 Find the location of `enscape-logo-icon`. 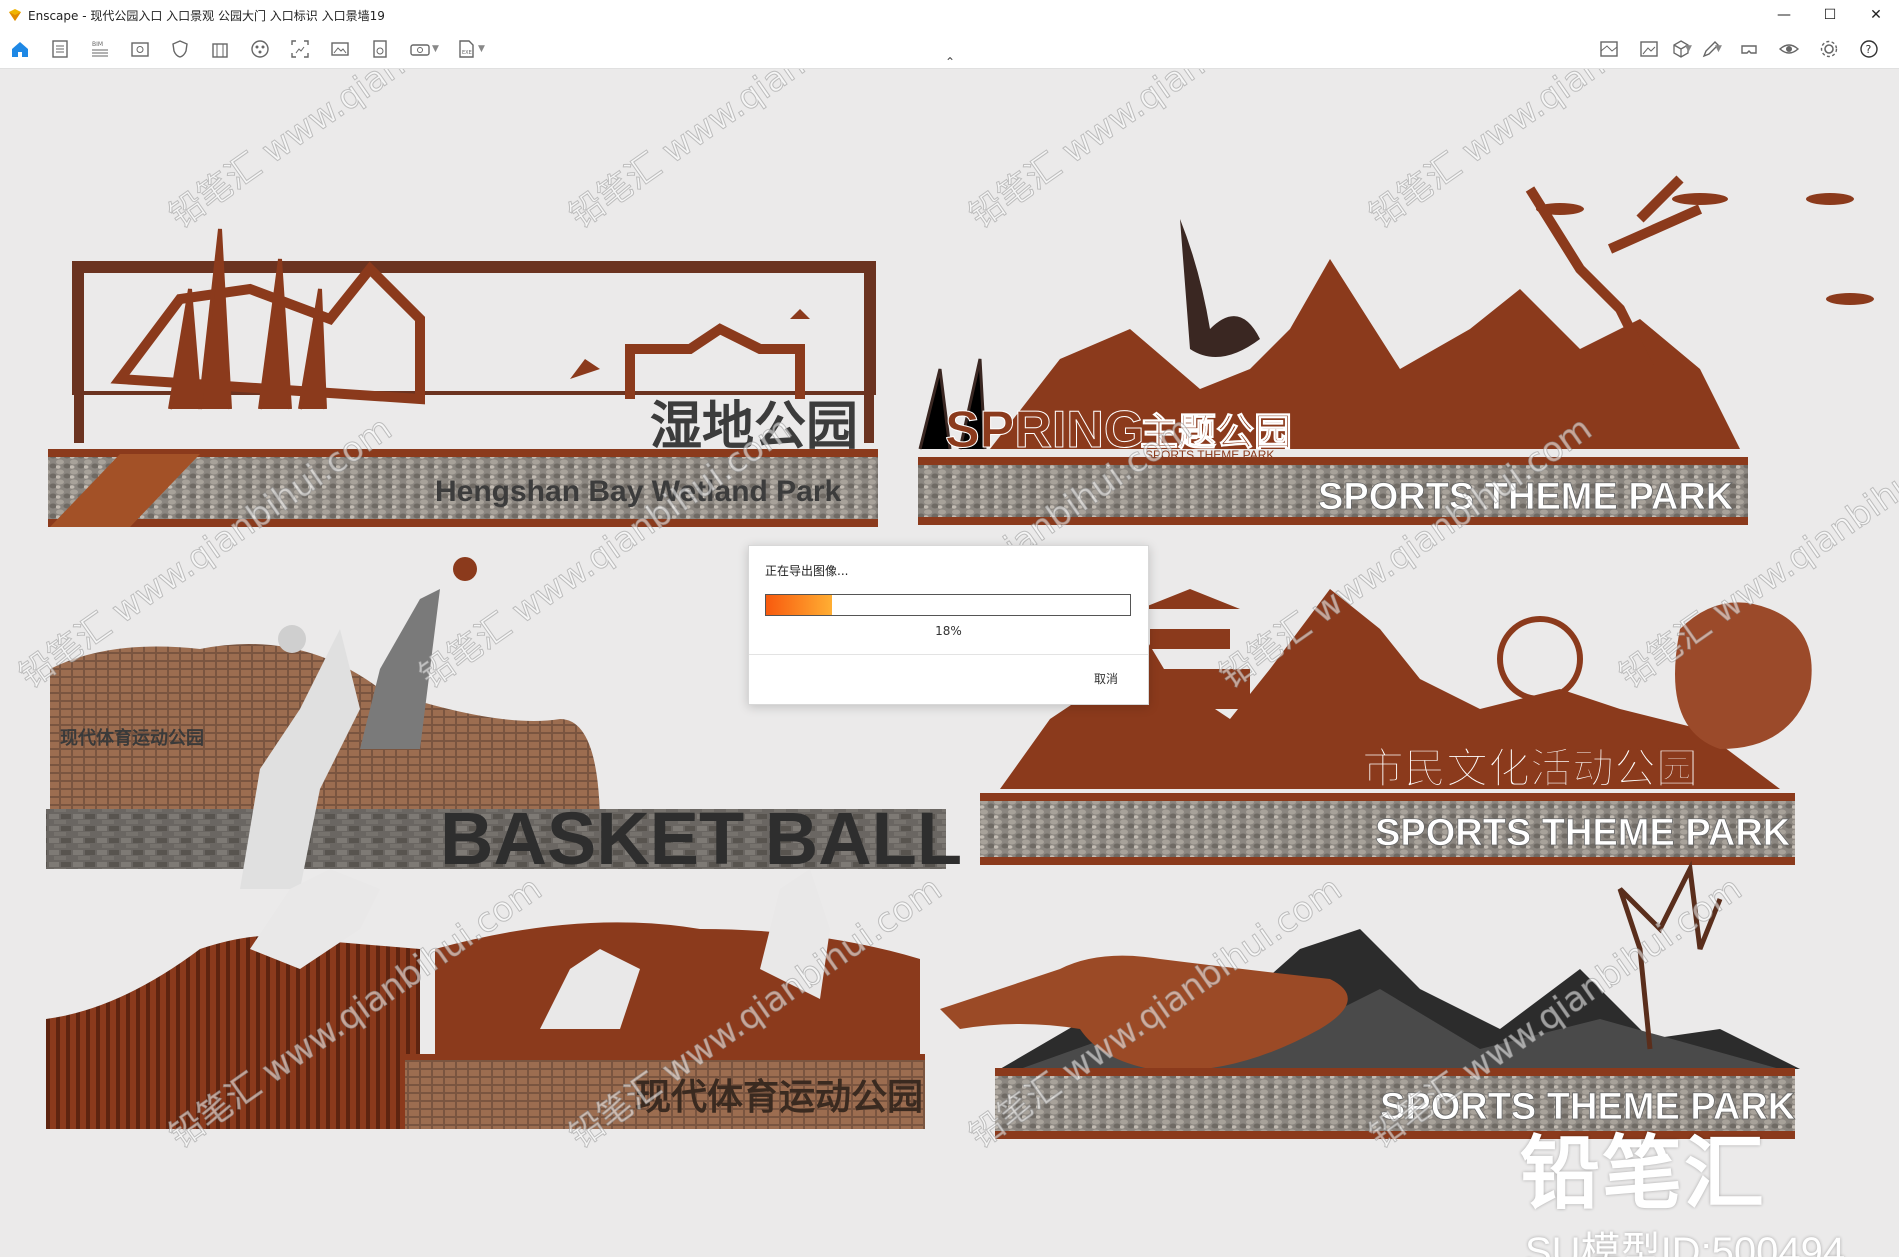

enscape-logo-icon is located at coordinates (15, 15).